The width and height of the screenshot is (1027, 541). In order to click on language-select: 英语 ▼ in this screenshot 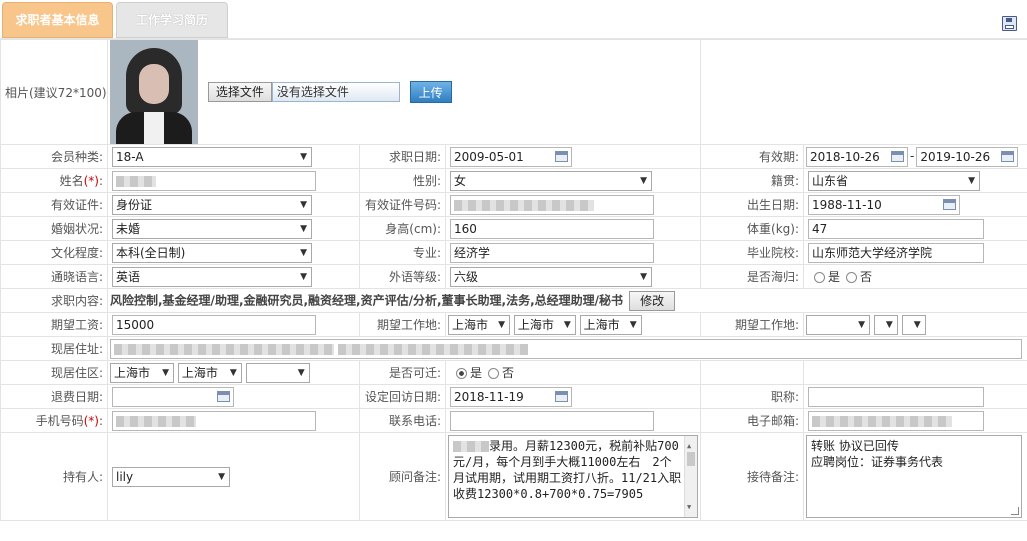, I will do `click(212, 276)`.